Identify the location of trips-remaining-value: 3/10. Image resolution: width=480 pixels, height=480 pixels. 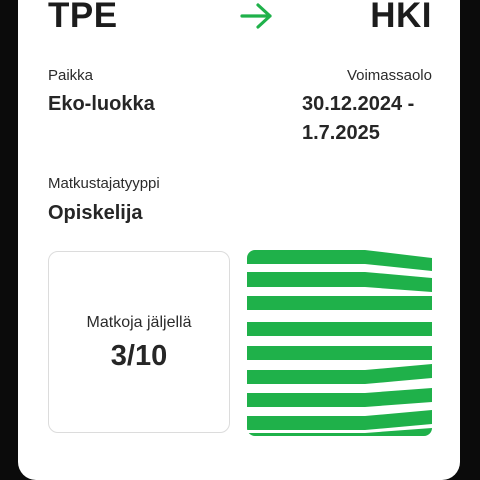
(139, 356).